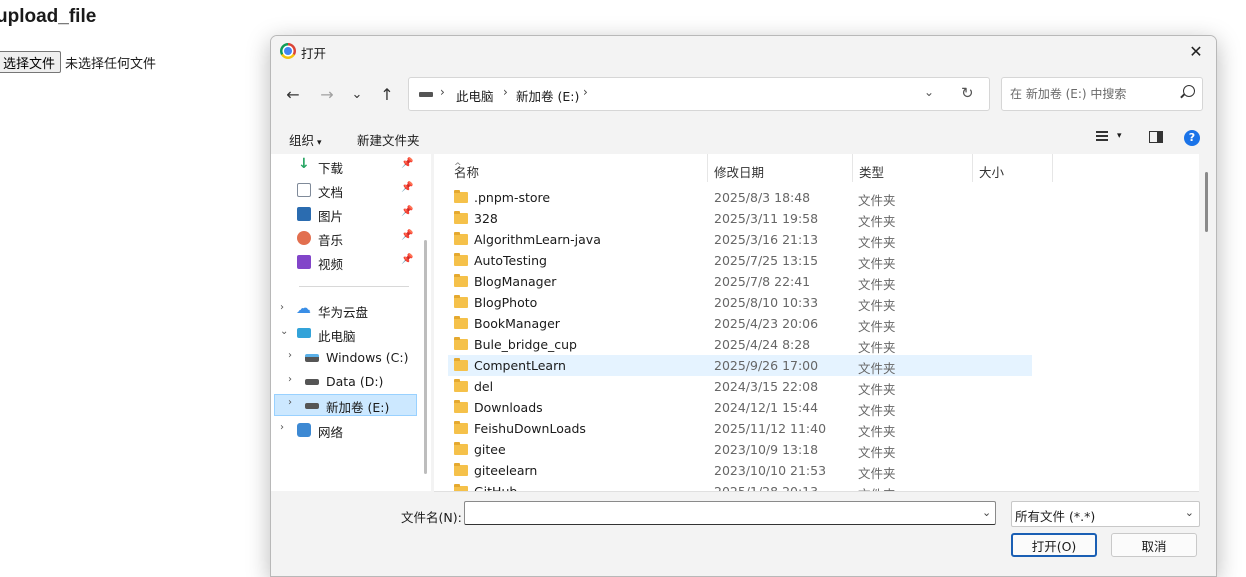  I want to click on search-box, so click(1102, 94).